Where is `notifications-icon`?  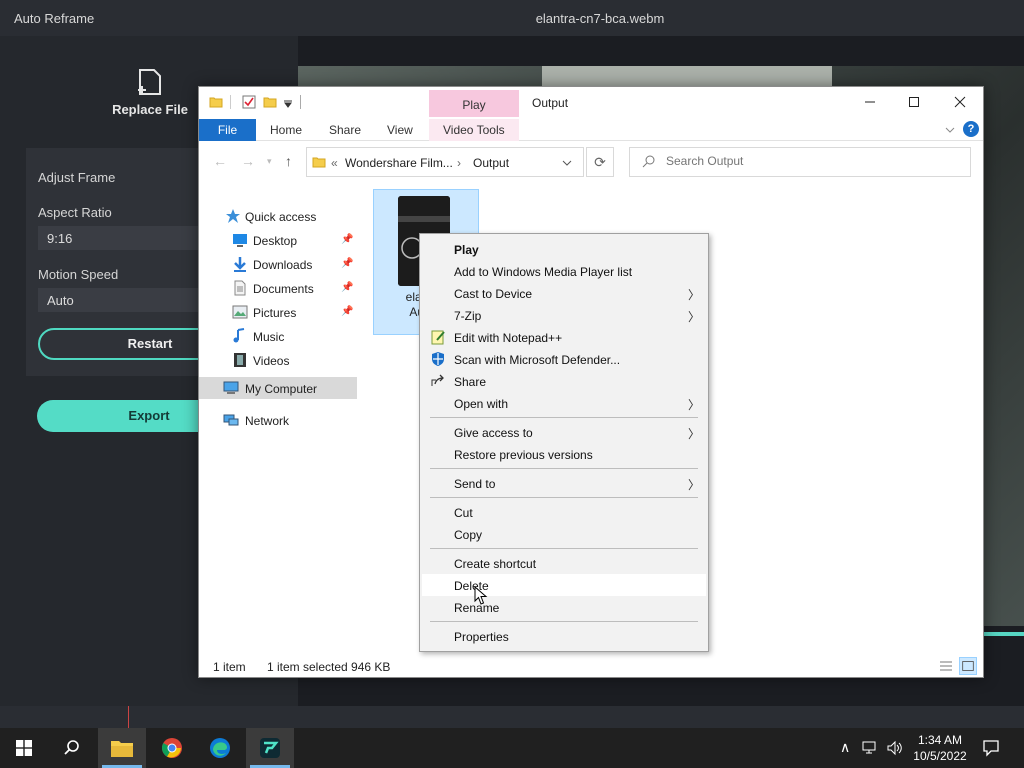
notifications-icon is located at coordinates (991, 748).